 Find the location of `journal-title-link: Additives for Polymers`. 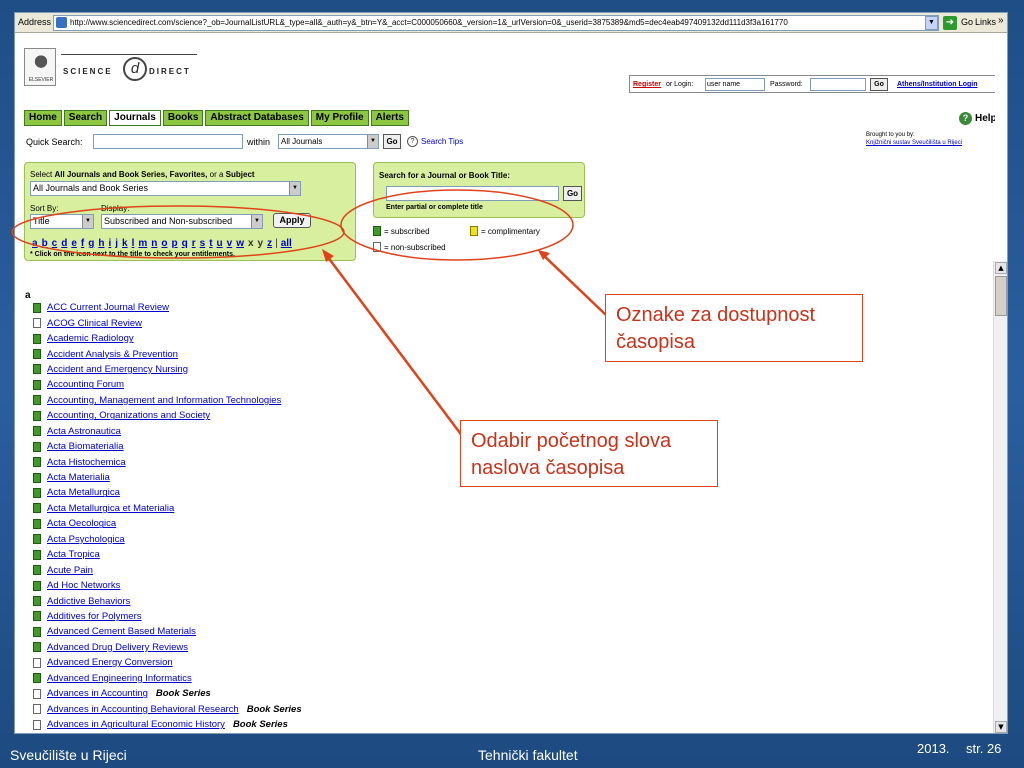

journal-title-link: Additives for Polymers is located at coordinates (94, 616).